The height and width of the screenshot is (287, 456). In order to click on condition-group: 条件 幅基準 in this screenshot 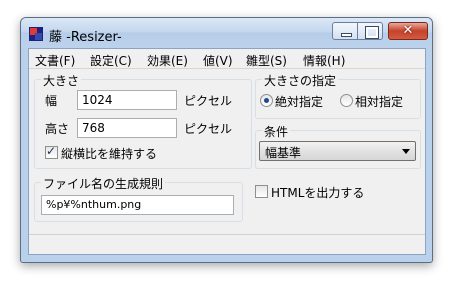, I will do `click(338, 146)`.